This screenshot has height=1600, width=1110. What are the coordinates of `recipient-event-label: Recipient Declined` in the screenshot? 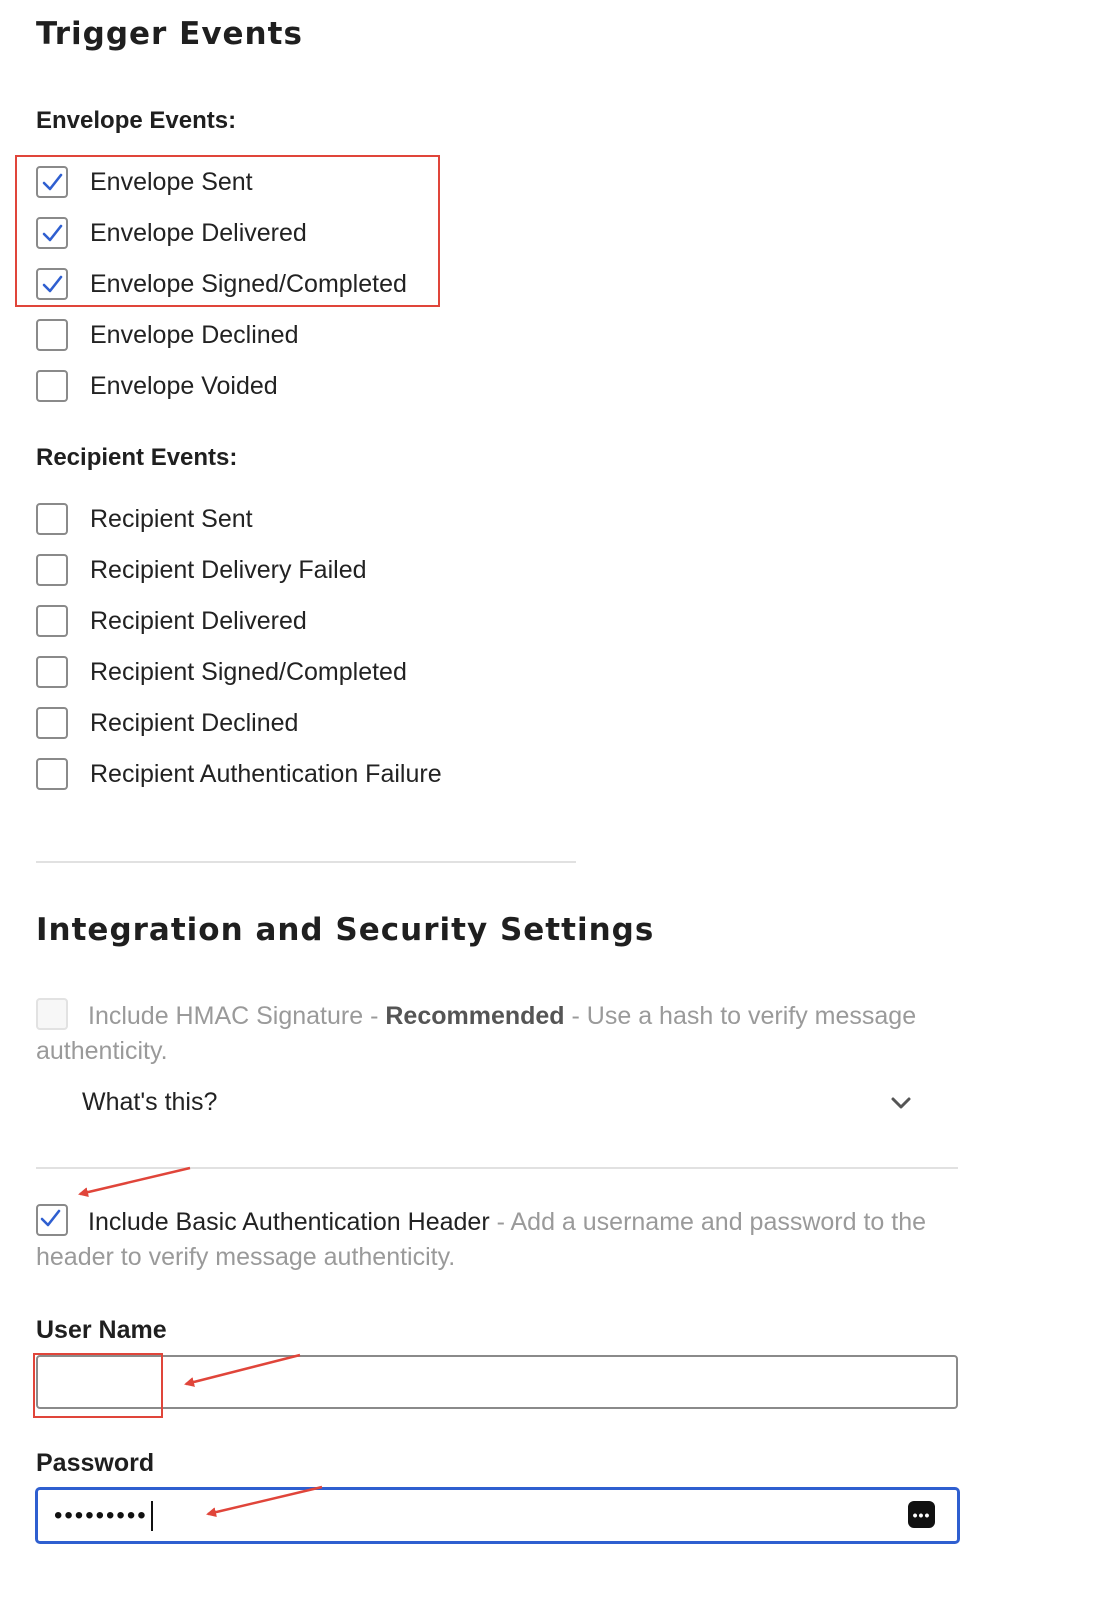 It's located at (194, 722).